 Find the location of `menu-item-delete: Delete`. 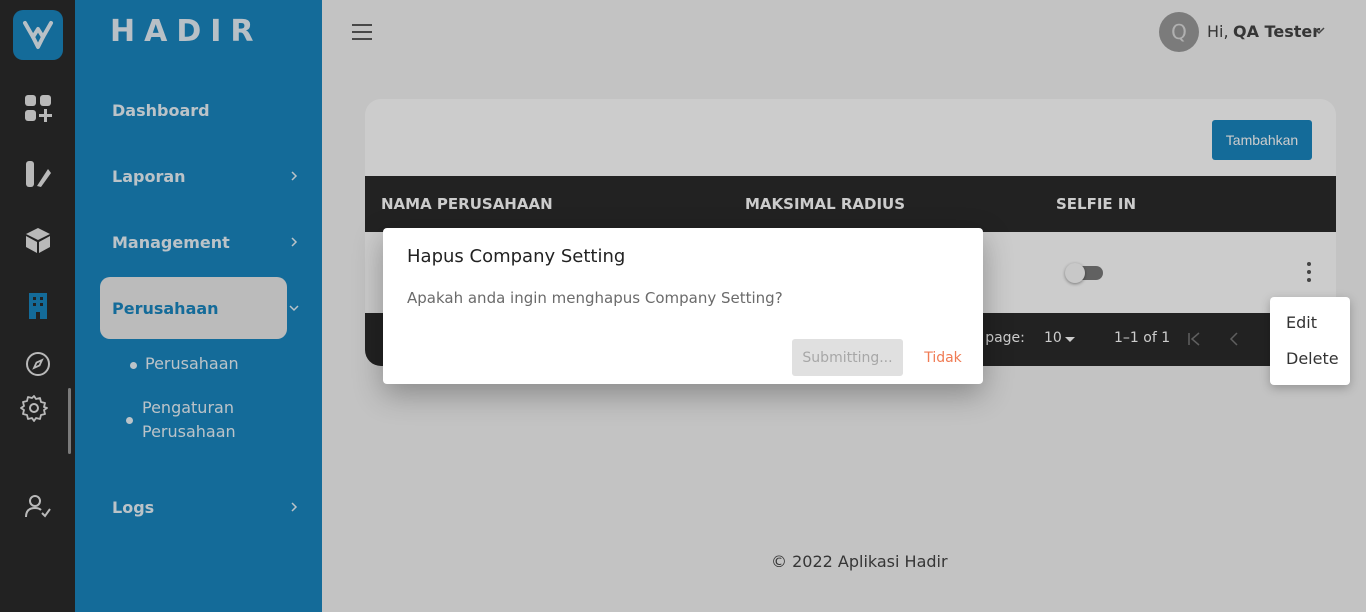

menu-item-delete: Delete is located at coordinates (1312, 358).